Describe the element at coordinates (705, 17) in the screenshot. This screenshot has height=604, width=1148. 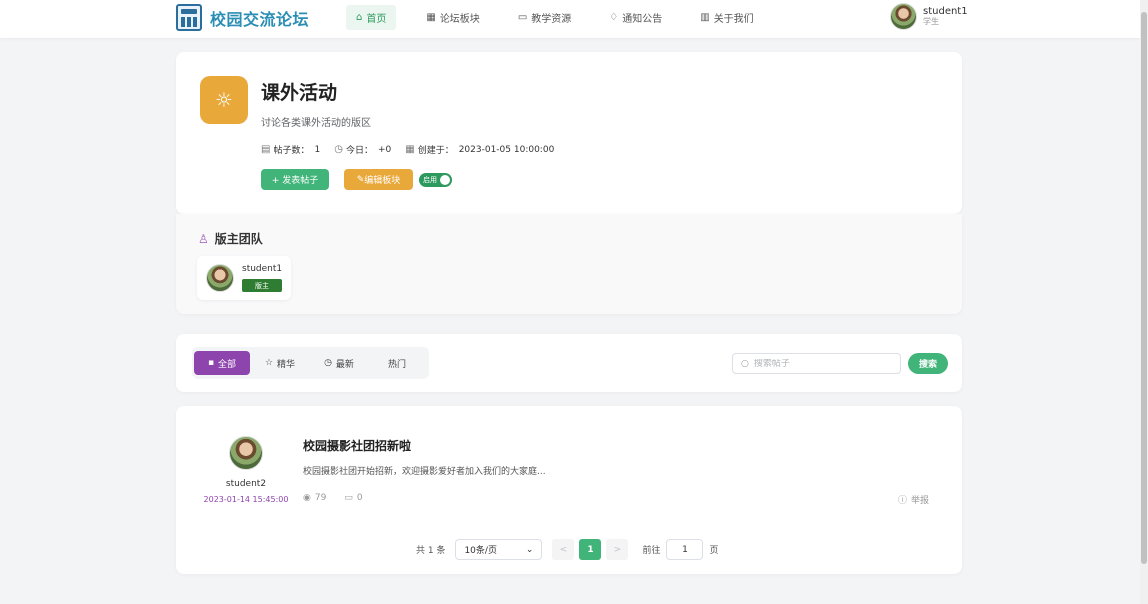
I see `building-icon: ▥` at that location.